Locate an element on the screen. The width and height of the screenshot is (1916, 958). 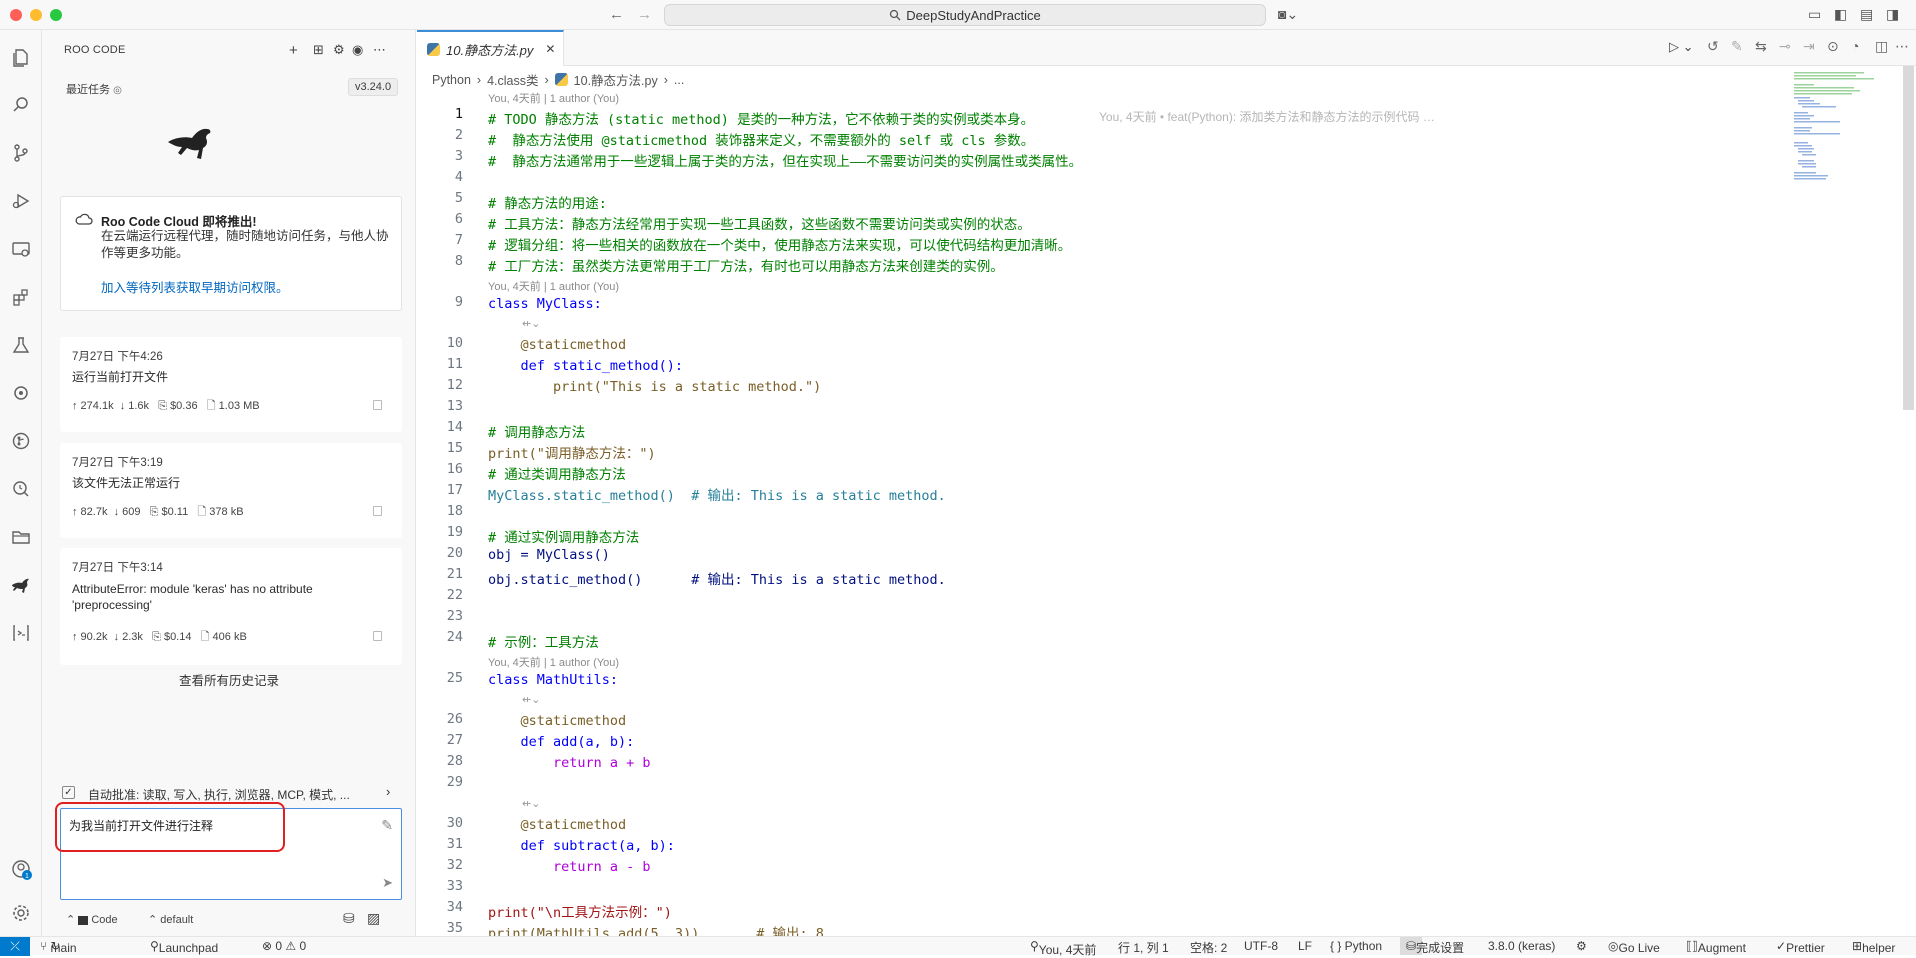
git-blame-status: ⚲ You, 4天前 is located at coordinates (1063, 948).